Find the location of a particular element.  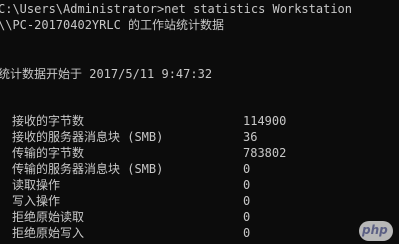

stat-label: 传输的服务器消息块 (SMB) is located at coordinates (88, 169).